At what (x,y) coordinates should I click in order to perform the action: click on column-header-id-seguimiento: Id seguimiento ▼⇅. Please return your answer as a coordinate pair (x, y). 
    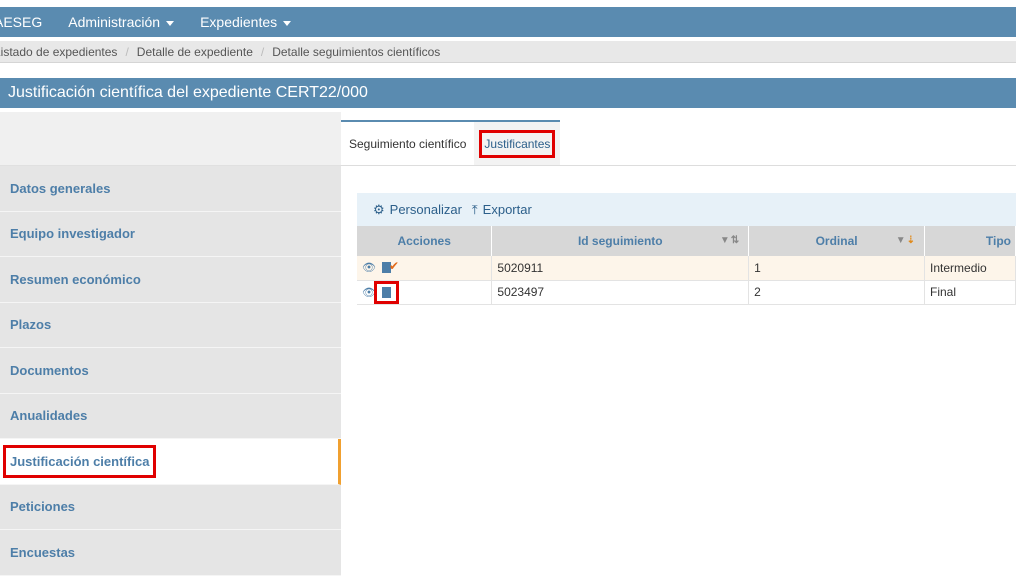
    Looking at the image, I should click on (620, 241).